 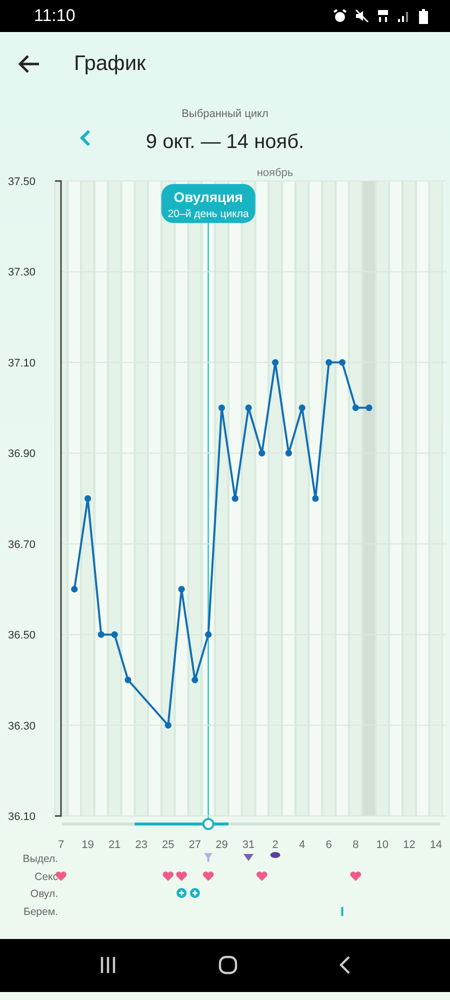 I want to click on x-axis-label: 4, so click(x=302, y=844).